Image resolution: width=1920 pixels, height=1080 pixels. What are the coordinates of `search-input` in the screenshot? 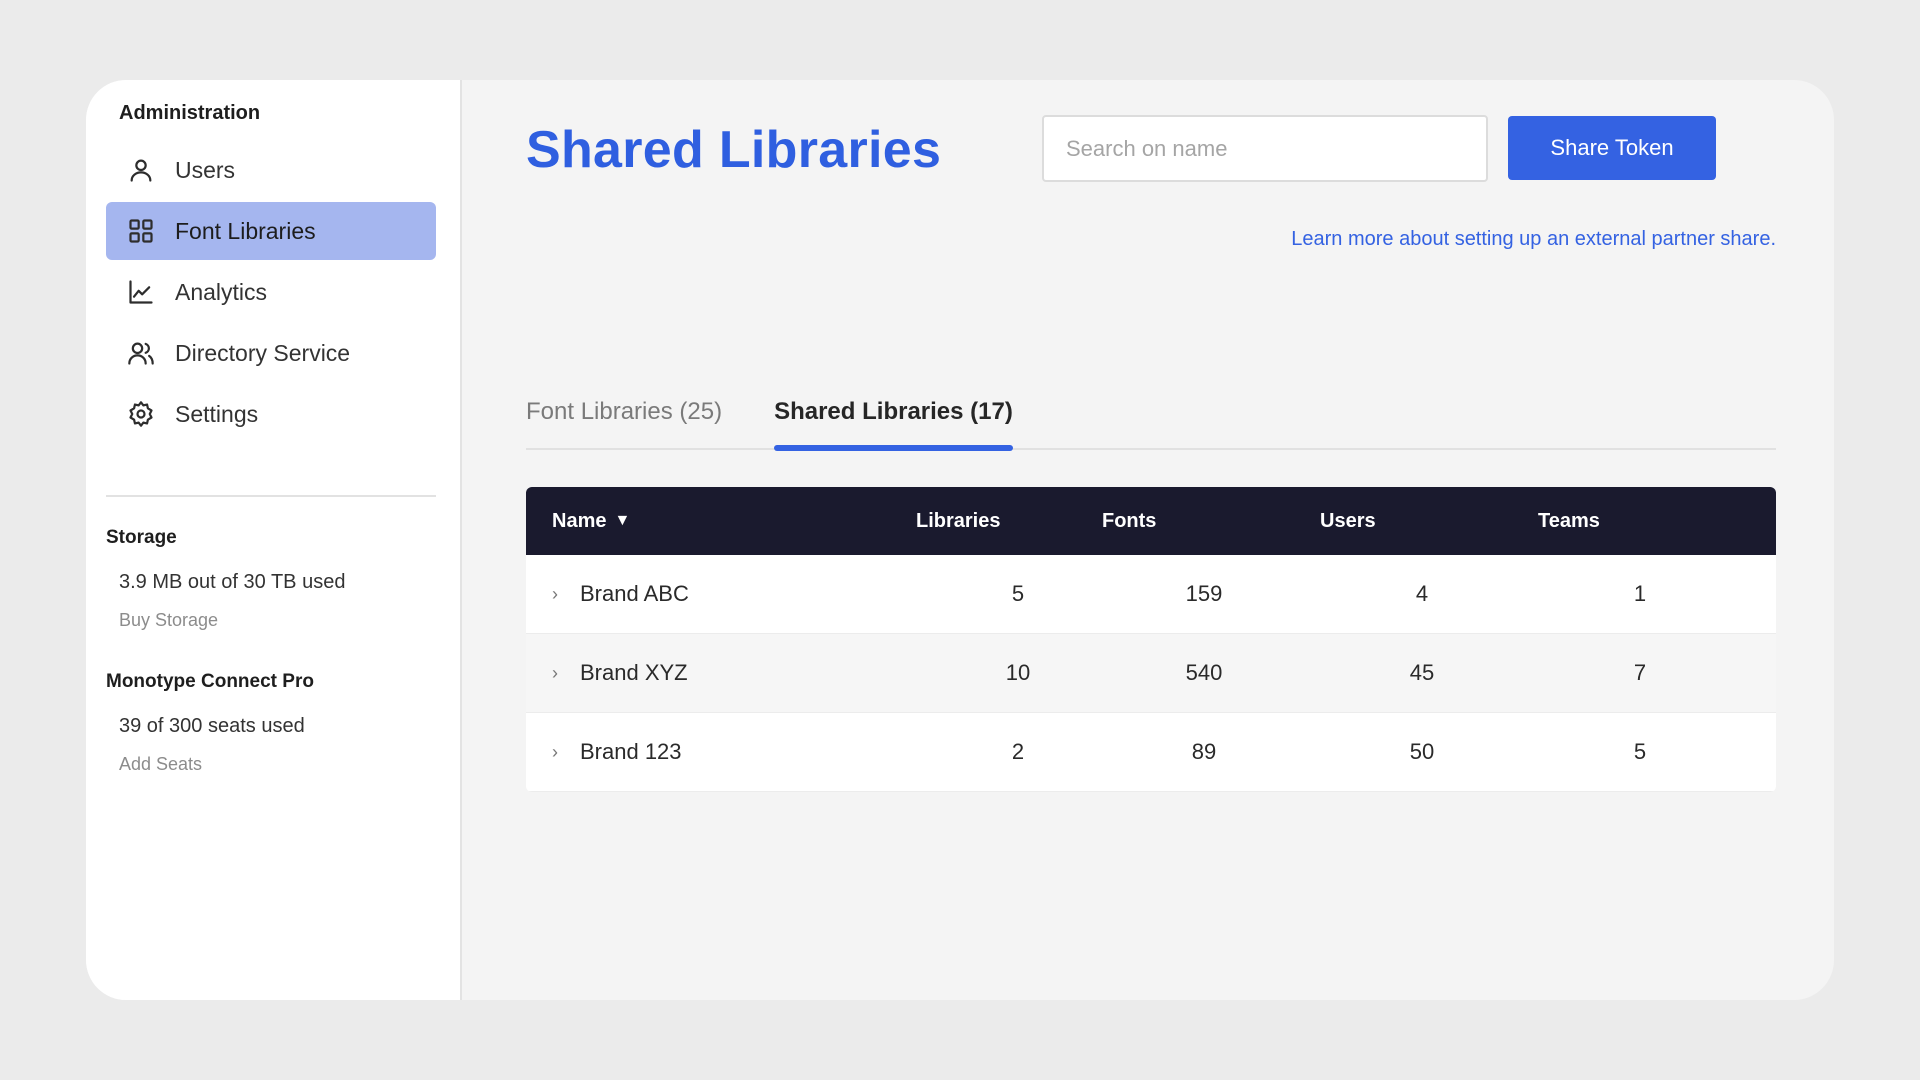 It's located at (1265, 148).